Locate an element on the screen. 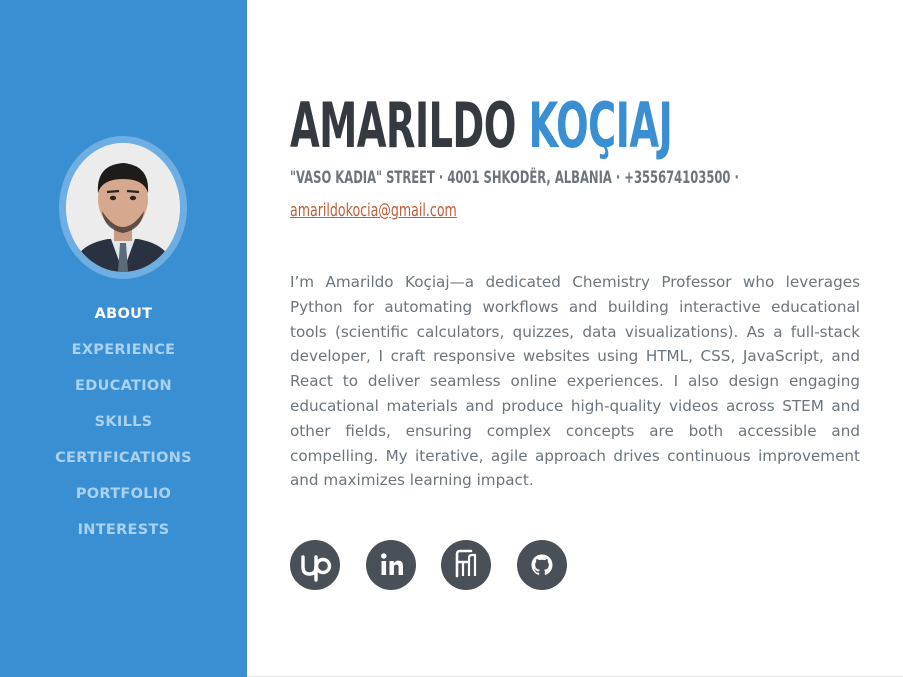  profile-photo is located at coordinates (123, 207).